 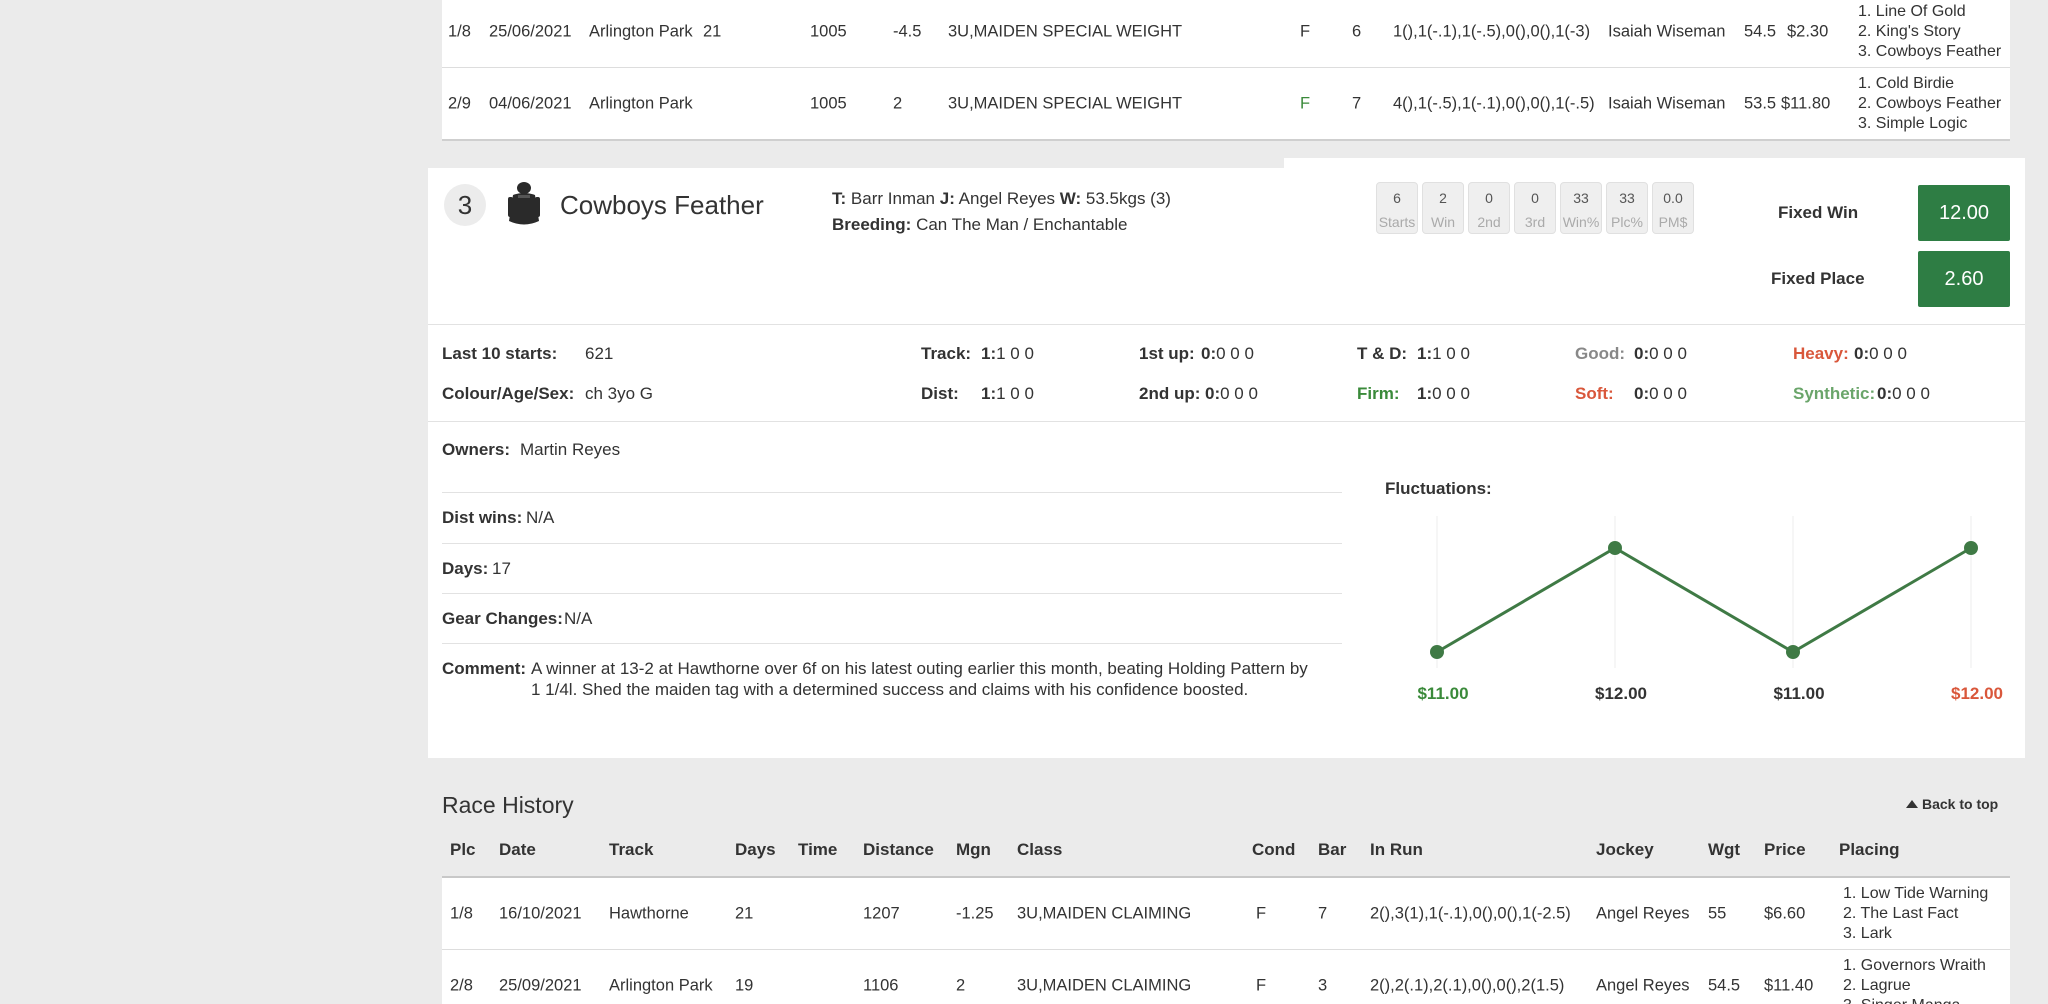 I want to click on in-run-cell: 4(),1(-.5),1(-.1),0(),0(),1(-.5), so click(x=1494, y=103).